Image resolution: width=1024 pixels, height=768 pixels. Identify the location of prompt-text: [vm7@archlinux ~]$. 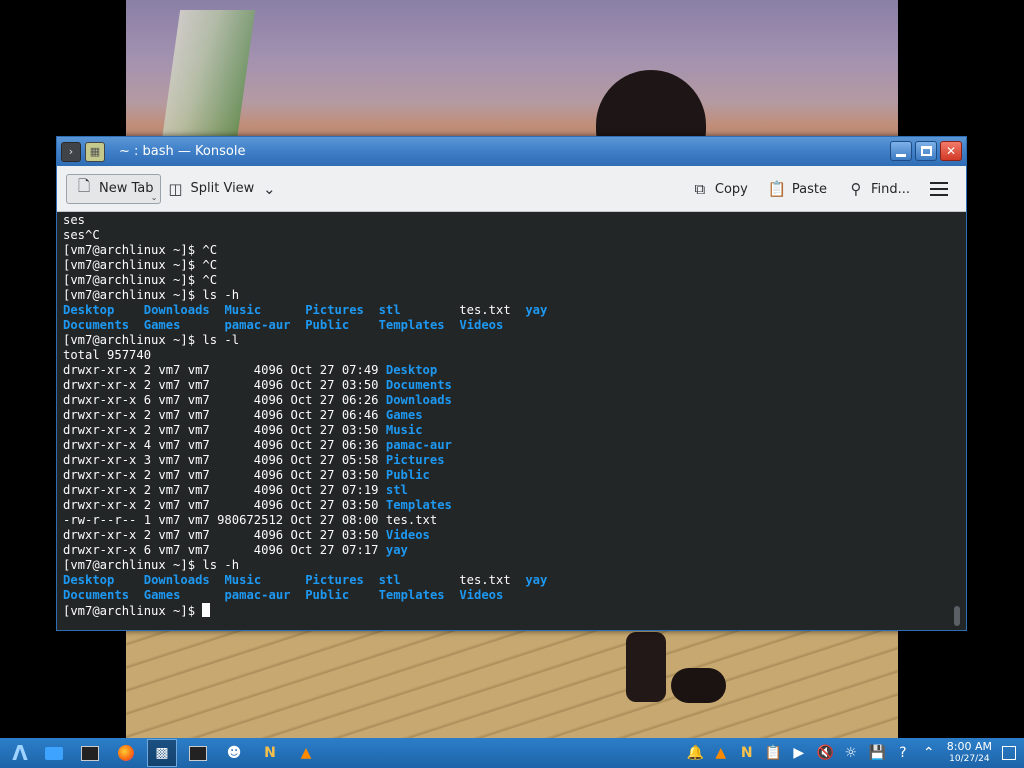
(133, 611).